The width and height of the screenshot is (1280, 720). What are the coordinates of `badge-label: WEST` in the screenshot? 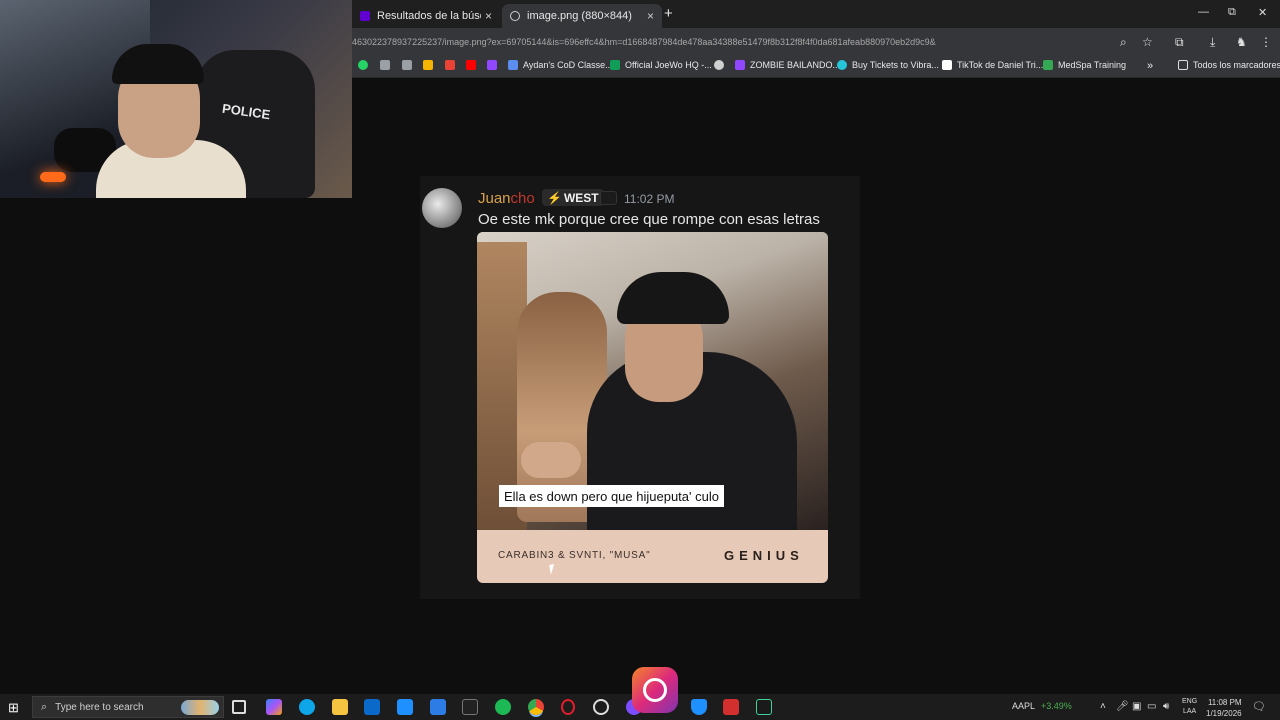 It's located at (581, 197).